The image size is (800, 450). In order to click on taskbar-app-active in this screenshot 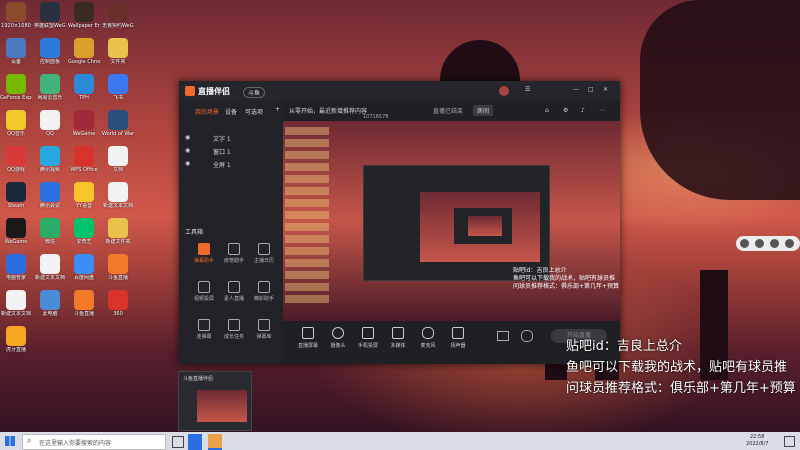, I will do `click(215, 442)`.